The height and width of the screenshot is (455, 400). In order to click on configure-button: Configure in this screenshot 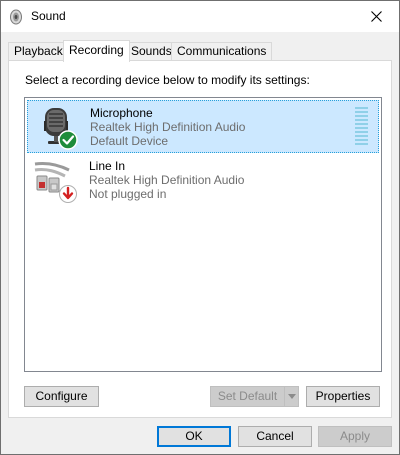, I will do `click(61, 396)`.